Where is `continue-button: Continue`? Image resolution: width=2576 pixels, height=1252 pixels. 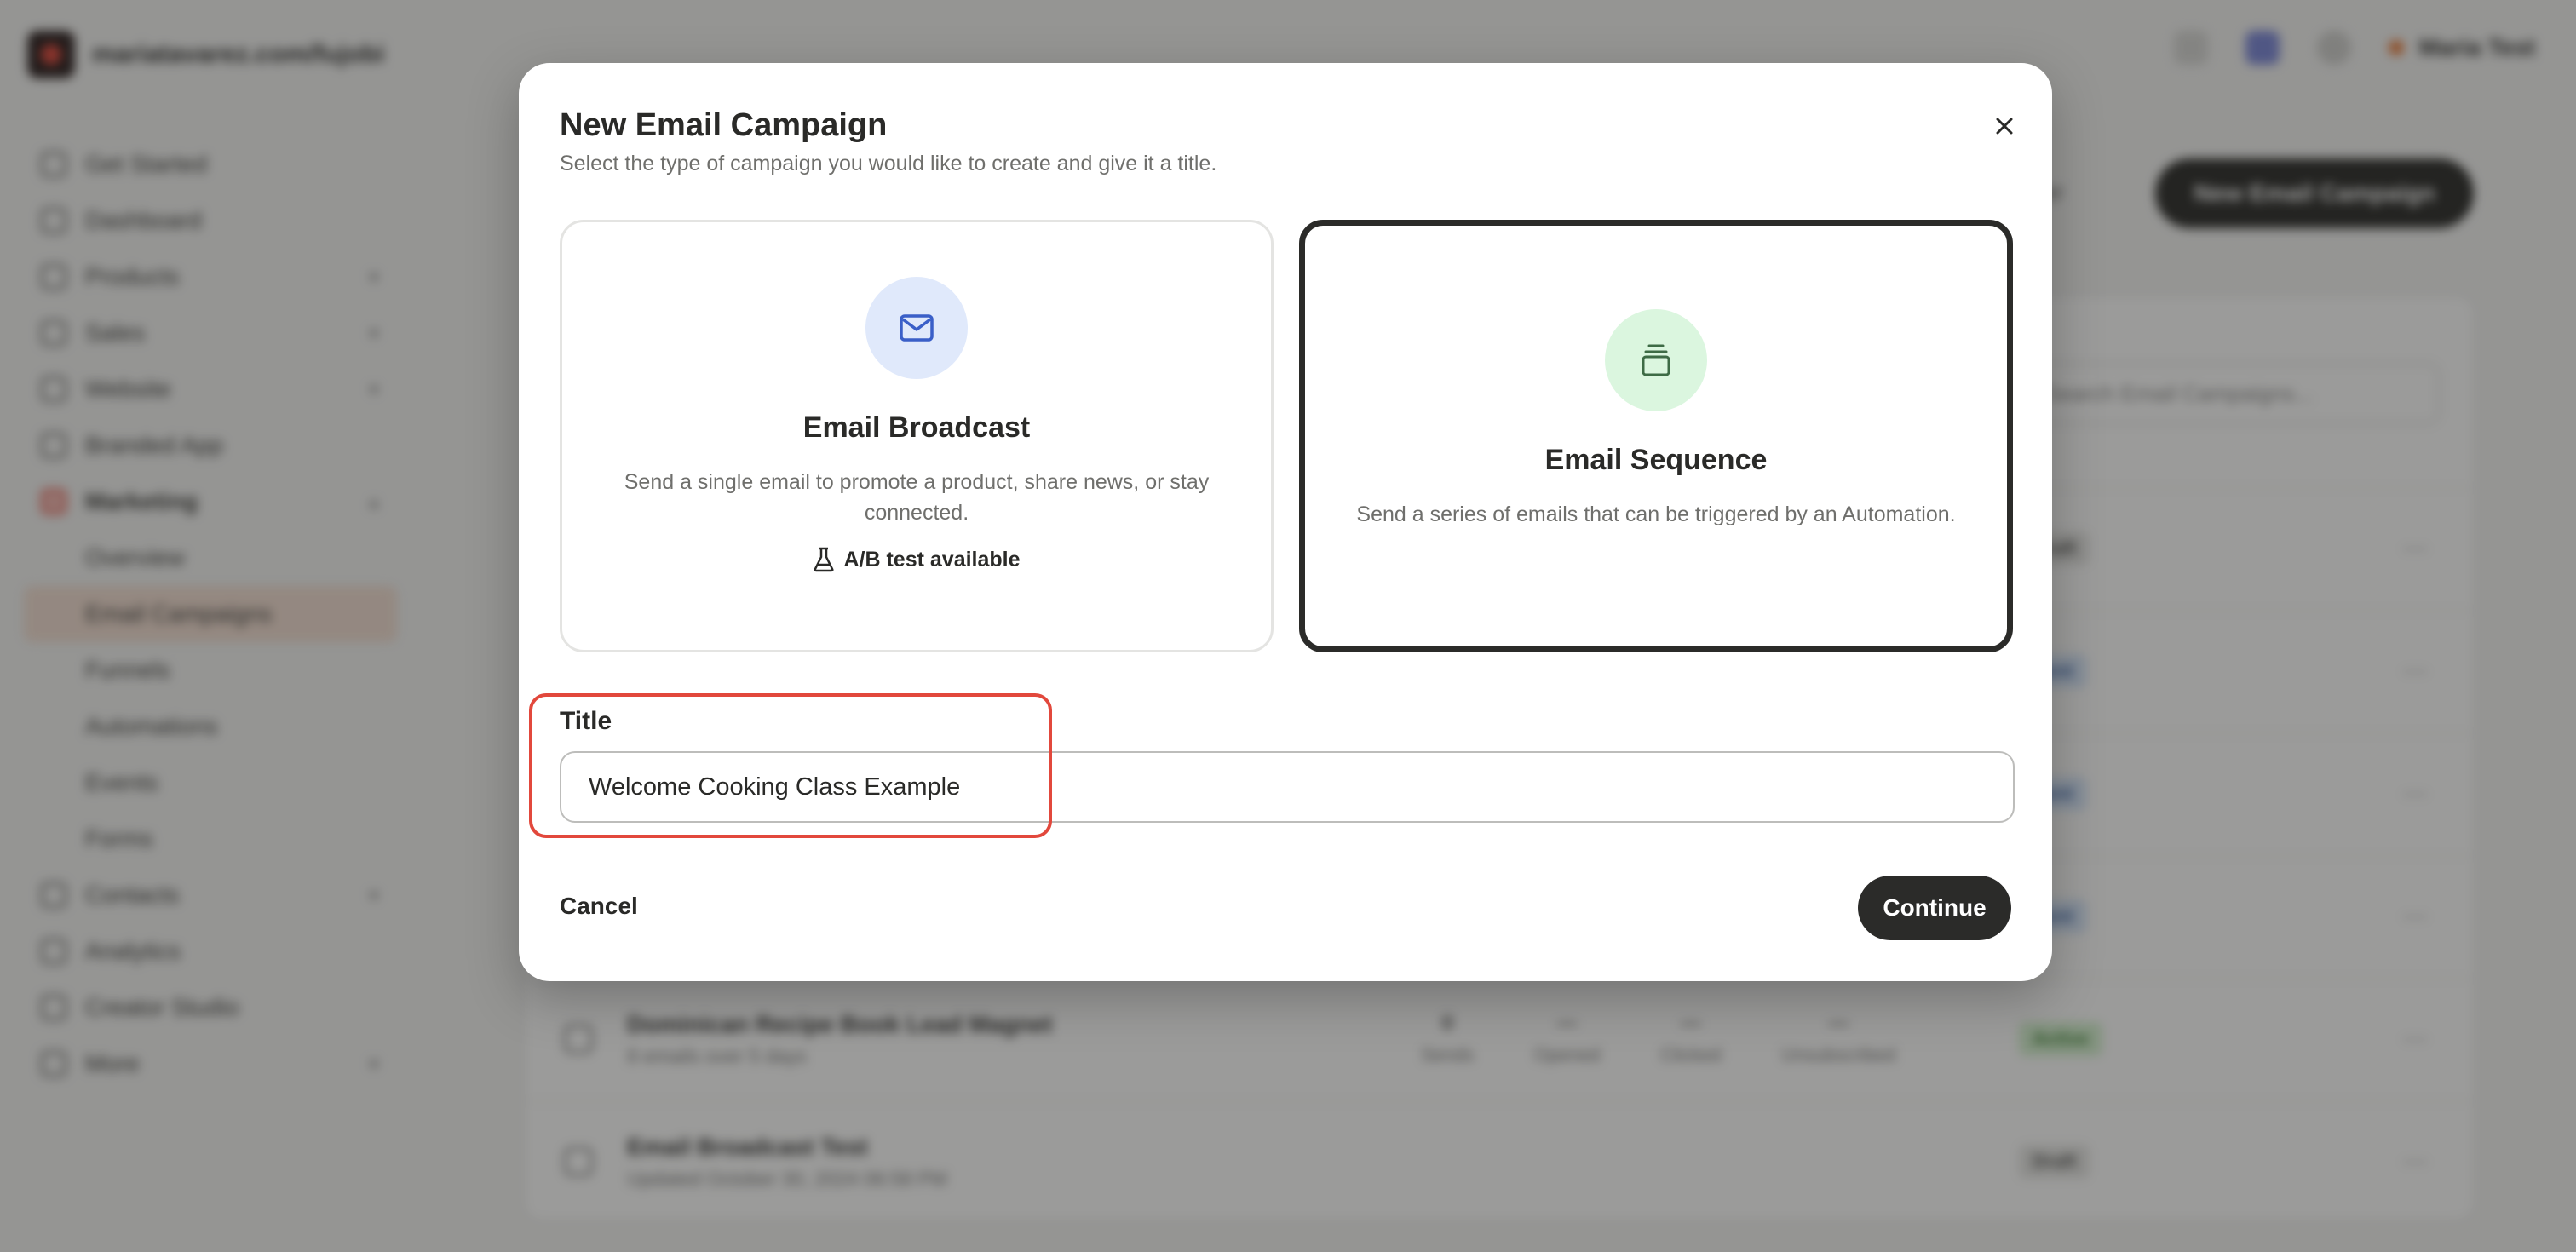
continue-button: Continue is located at coordinates (1935, 908).